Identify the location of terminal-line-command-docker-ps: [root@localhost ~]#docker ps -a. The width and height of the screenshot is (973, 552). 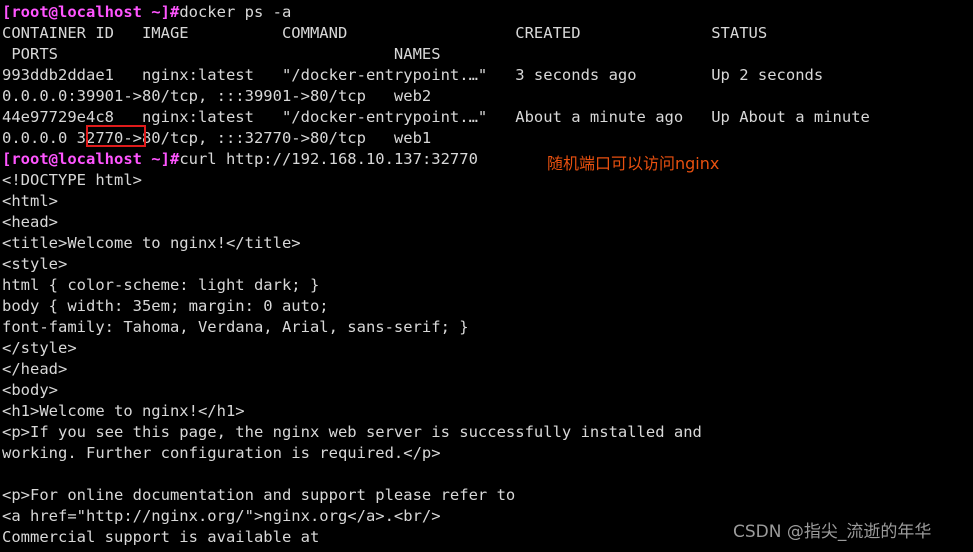
(487, 12).